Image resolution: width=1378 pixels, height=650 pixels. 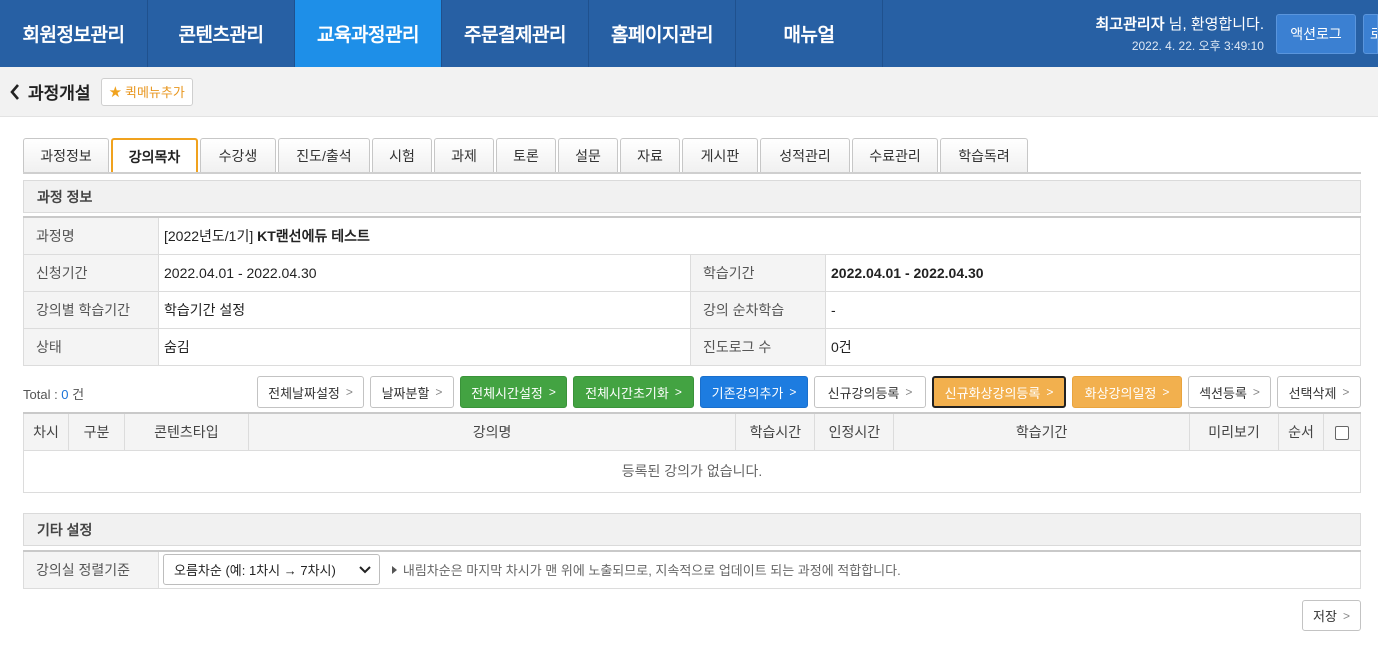 I want to click on tab-survey: 설문, so click(x=588, y=155).